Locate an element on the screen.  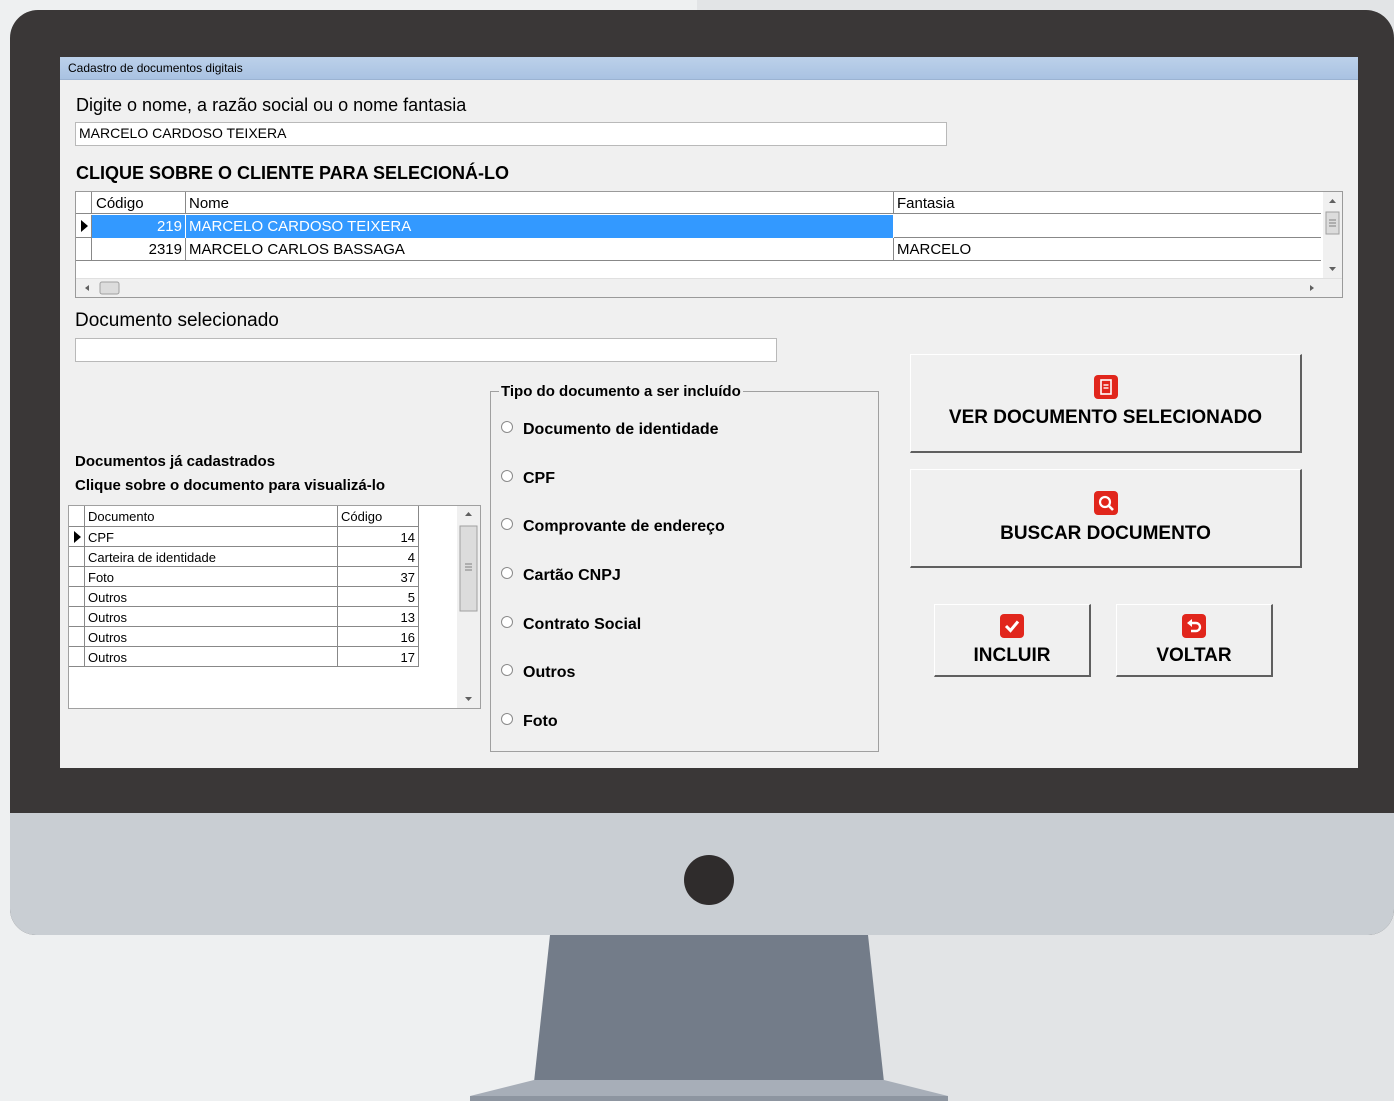
client-cell-fantasia is located at coordinates (1107, 226).